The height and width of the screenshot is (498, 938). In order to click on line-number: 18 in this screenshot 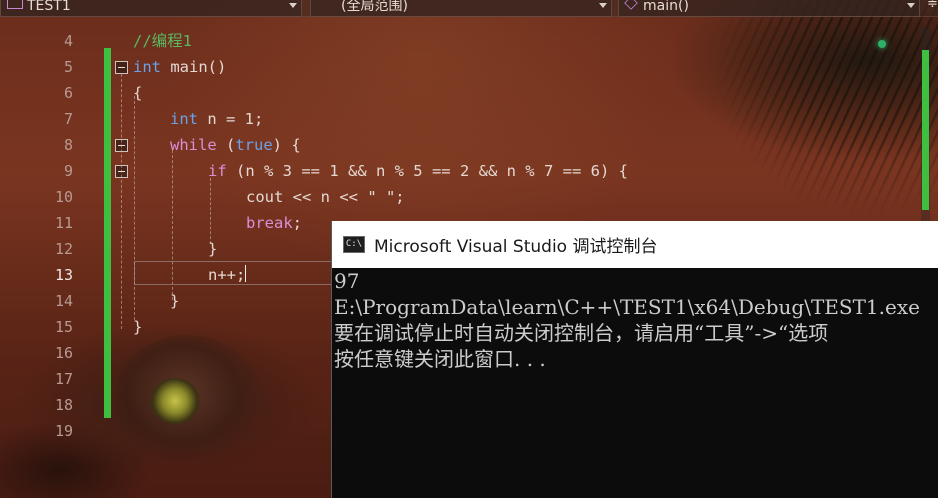, I will do `click(63, 405)`.